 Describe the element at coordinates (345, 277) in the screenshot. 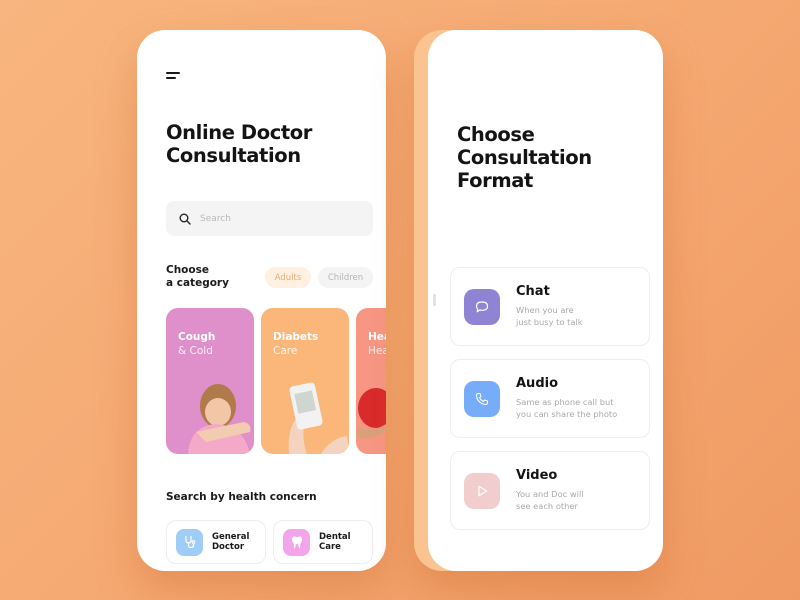

I see `filter-children: Children` at that location.